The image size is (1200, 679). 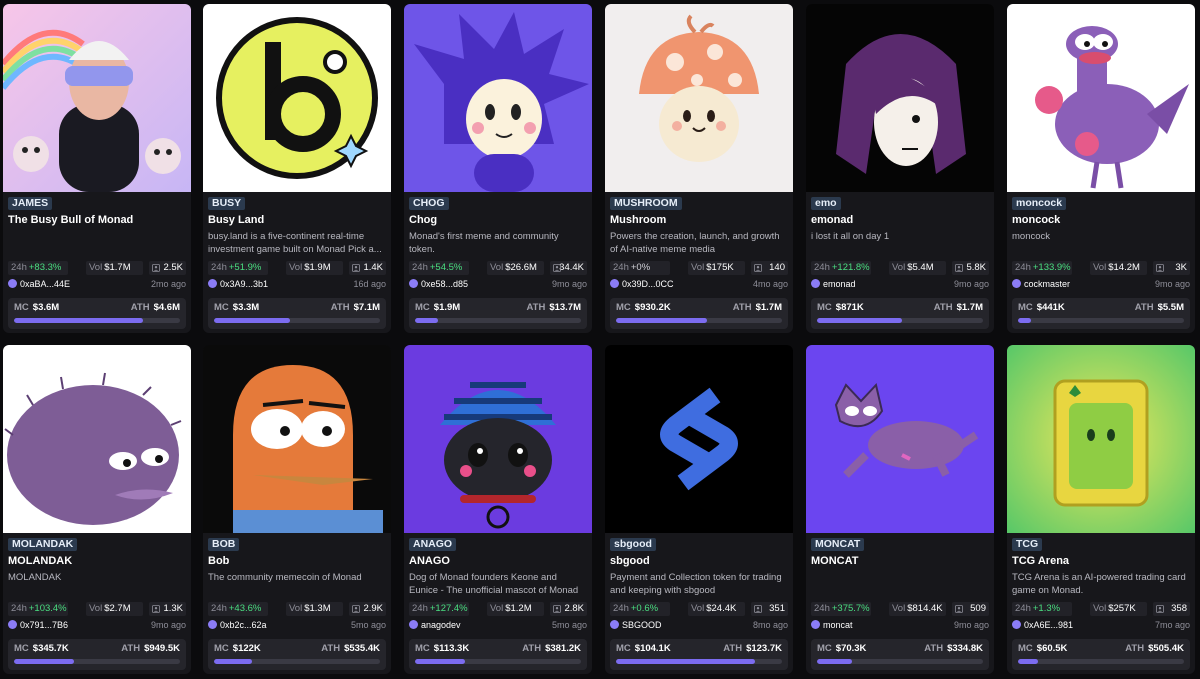 I want to click on token-description: MOLANDAK, so click(x=35, y=577).